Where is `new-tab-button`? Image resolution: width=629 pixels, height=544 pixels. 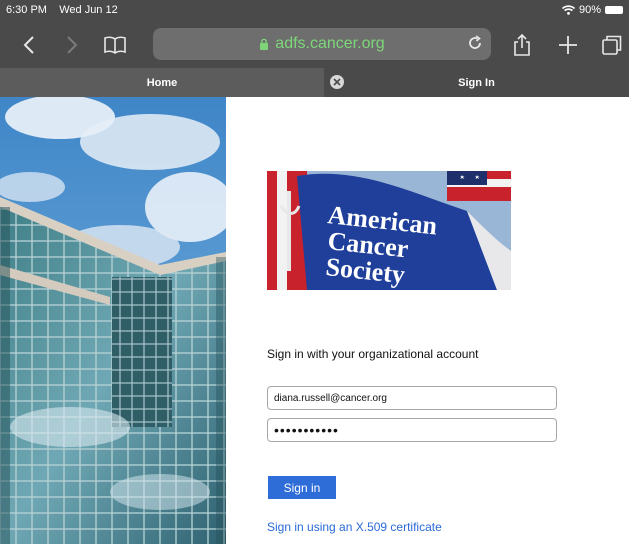
new-tab-button is located at coordinates (568, 45).